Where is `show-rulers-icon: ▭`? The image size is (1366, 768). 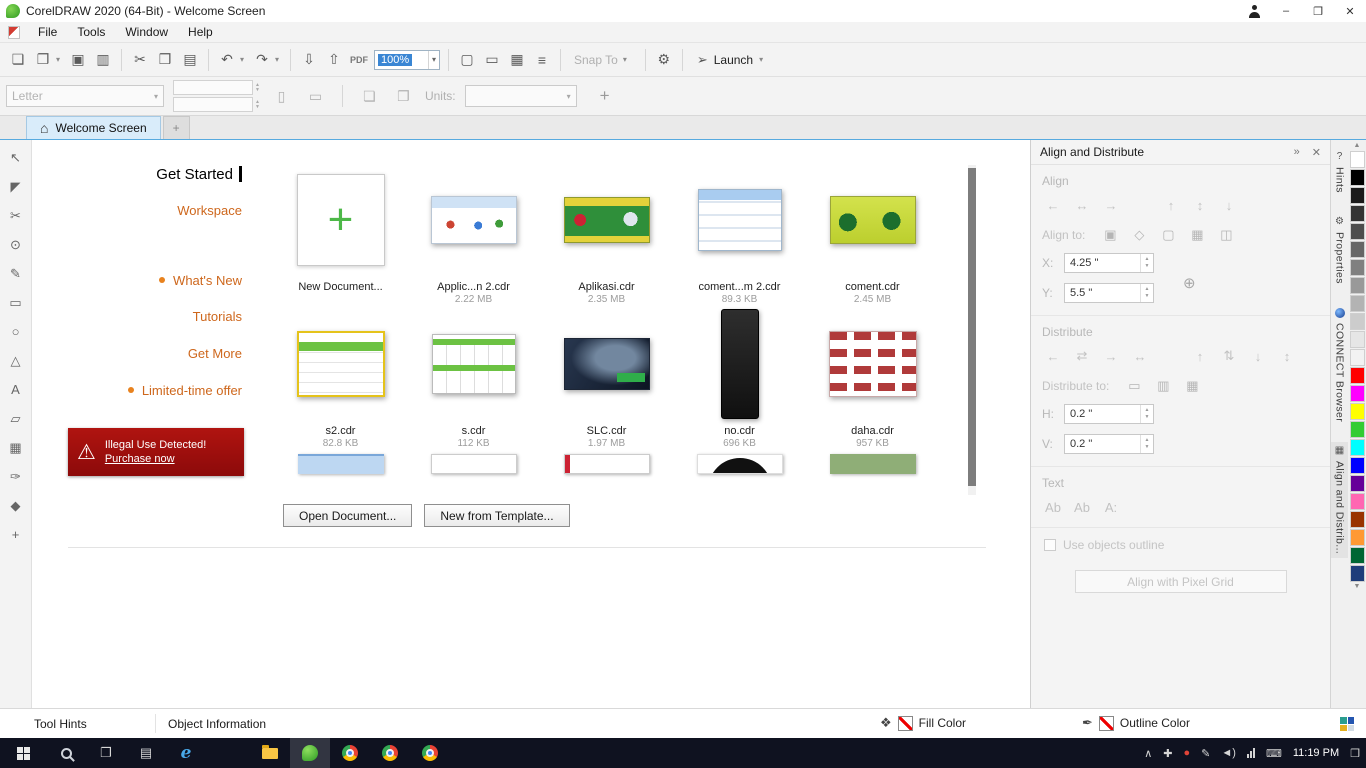 show-rulers-icon: ▭ is located at coordinates (492, 60).